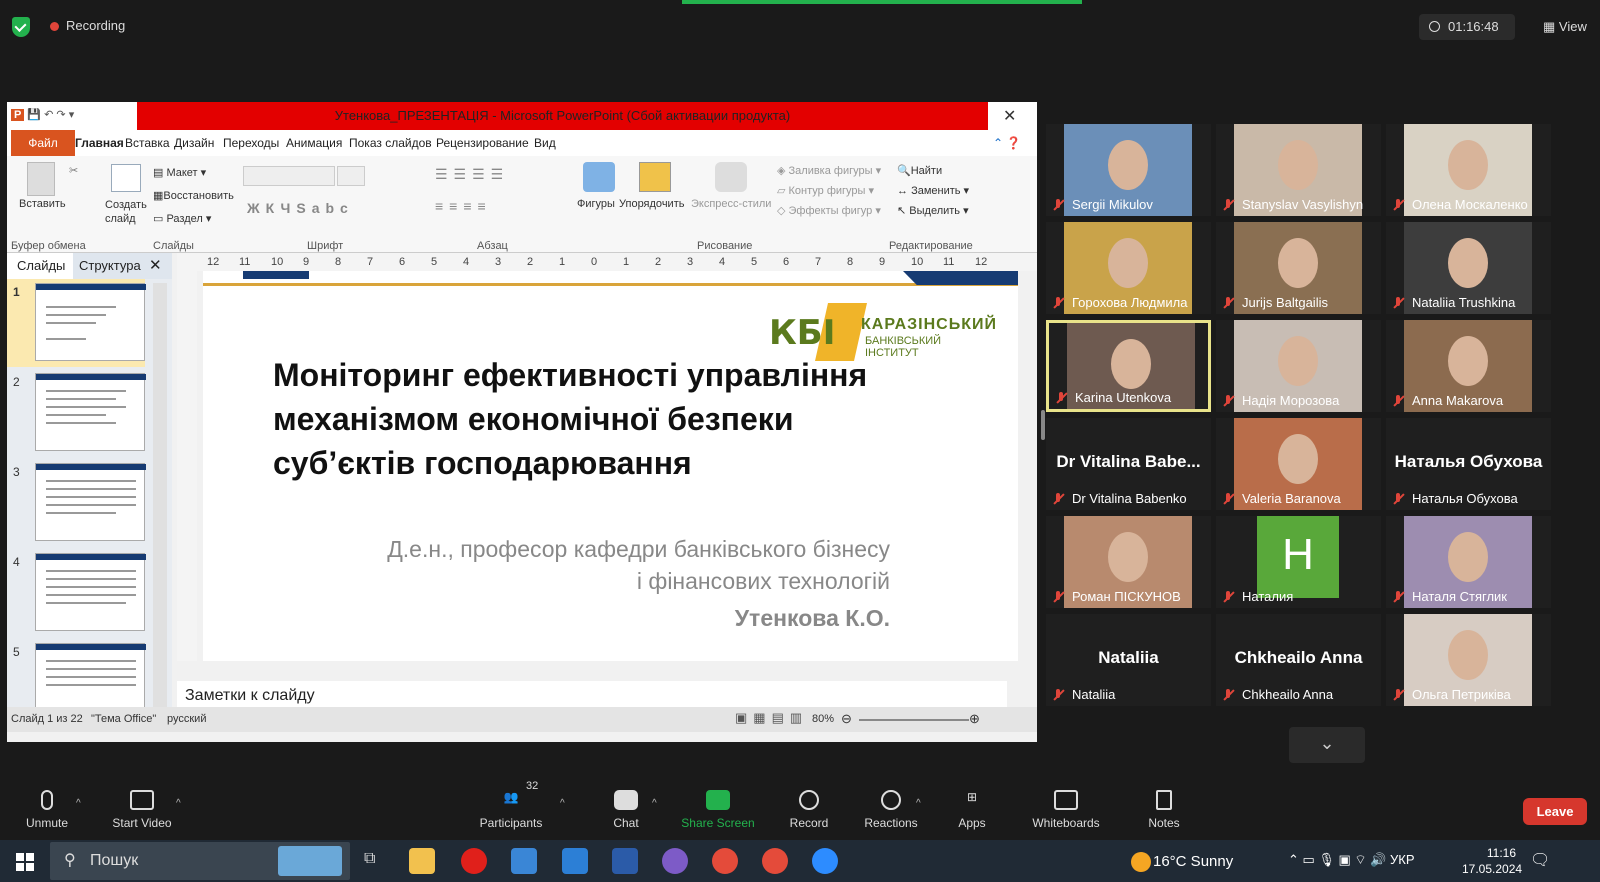  What do you see at coordinates (42, 114) in the screenshot?
I see `quick-access-toolbar: P 💾 ↶ ↷ ▾` at bounding box center [42, 114].